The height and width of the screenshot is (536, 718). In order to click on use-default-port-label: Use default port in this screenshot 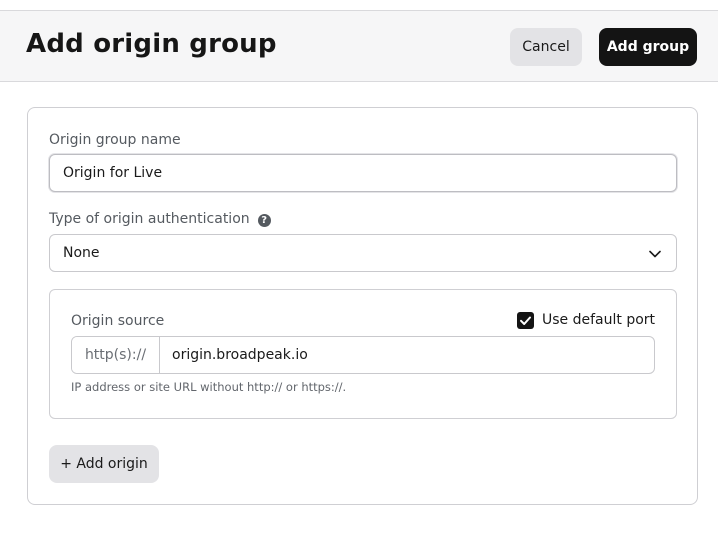, I will do `click(598, 320)`.